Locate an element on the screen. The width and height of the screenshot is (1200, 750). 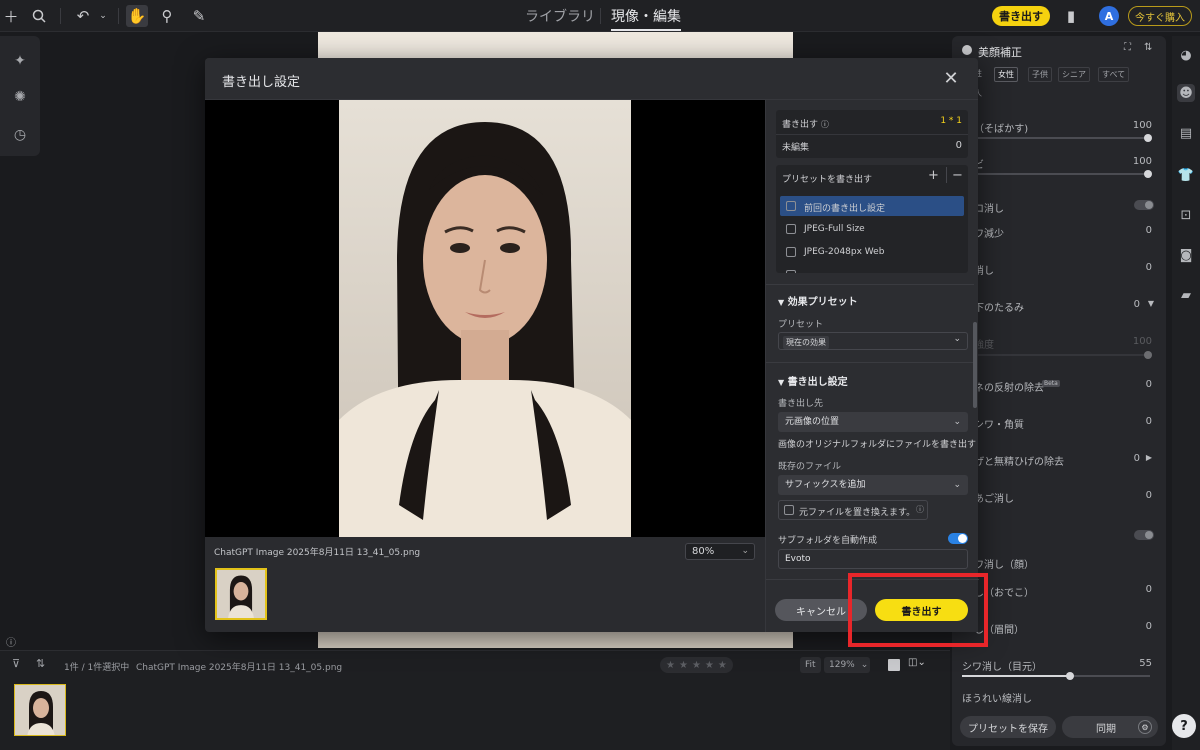
filter-tab-senior: シニア is located at coordinates (1074, 74).